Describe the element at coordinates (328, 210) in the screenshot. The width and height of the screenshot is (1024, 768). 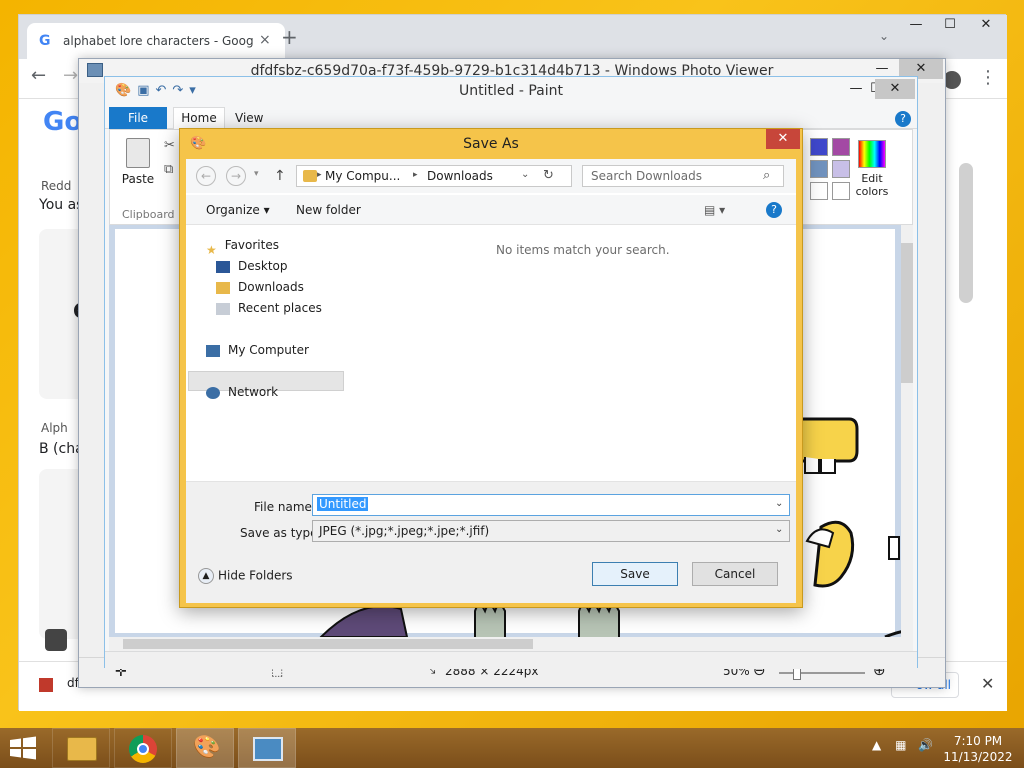
I see `new-folder-button: New folder` at that location.